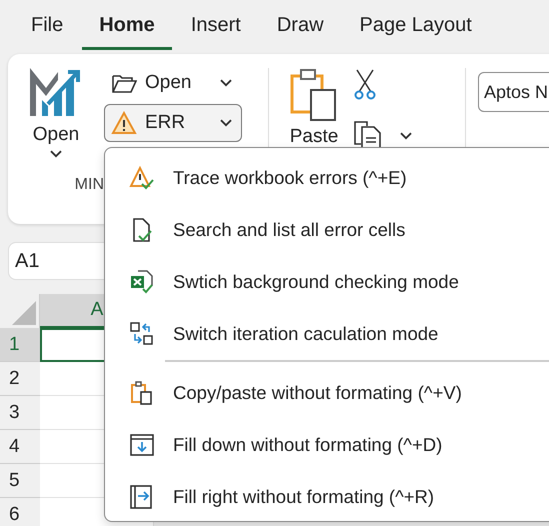  Describe the element at coordinates (327, 392) in the screenshot. I see `menu-item: Copy/paste without formating (^+V)` at that location.